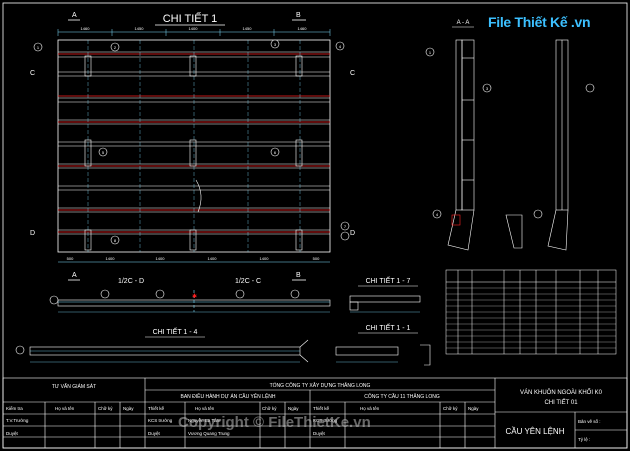 The width and height of the screenshot is (630, 451). I want to click on copyright-watermark-text: Copyright © FileThietKe.vn, so click(274, 422).